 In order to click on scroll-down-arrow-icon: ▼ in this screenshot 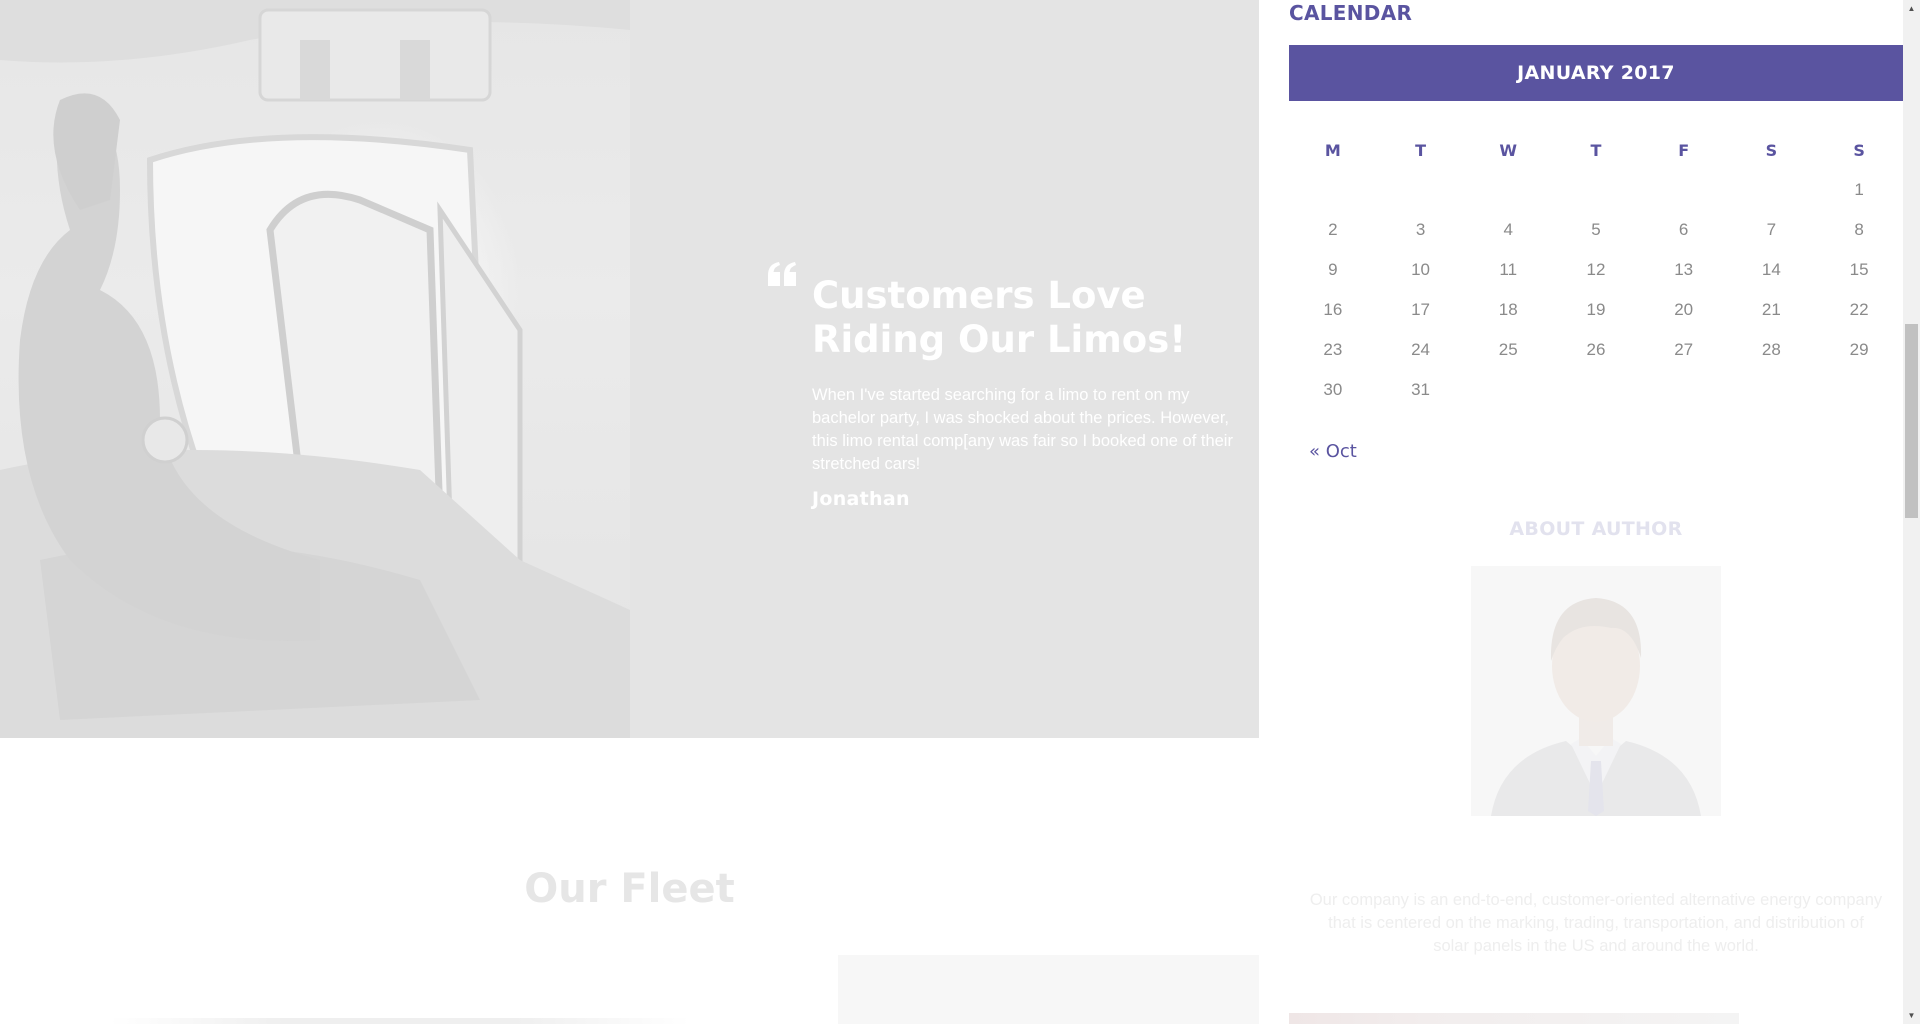, I will do `click(1911, 1015)`.